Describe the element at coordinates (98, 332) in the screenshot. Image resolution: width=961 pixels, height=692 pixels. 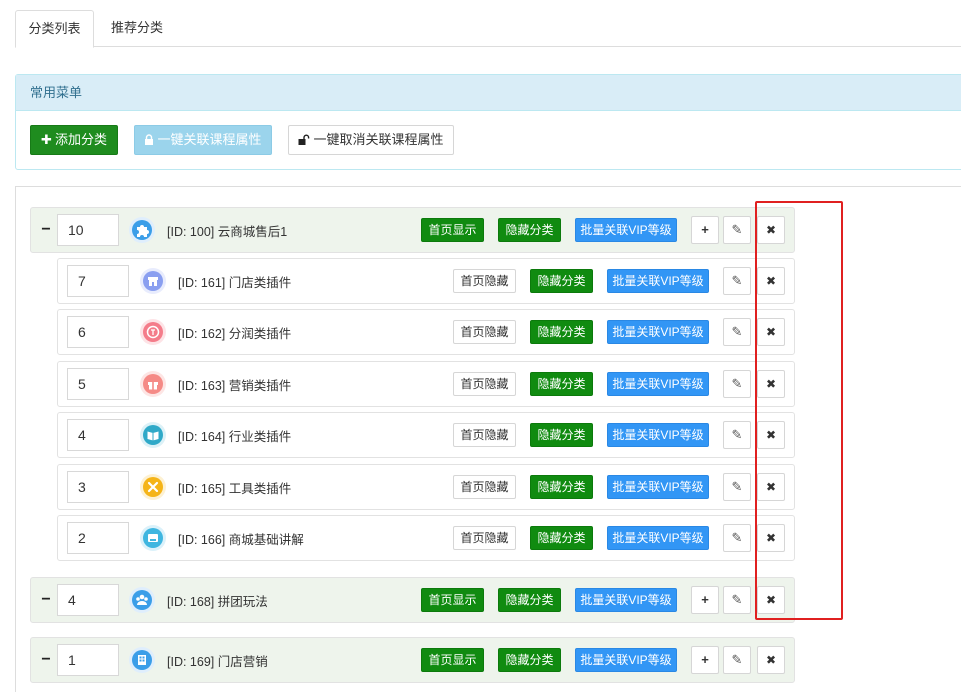
I see `sort-order-input: 6` at that location.